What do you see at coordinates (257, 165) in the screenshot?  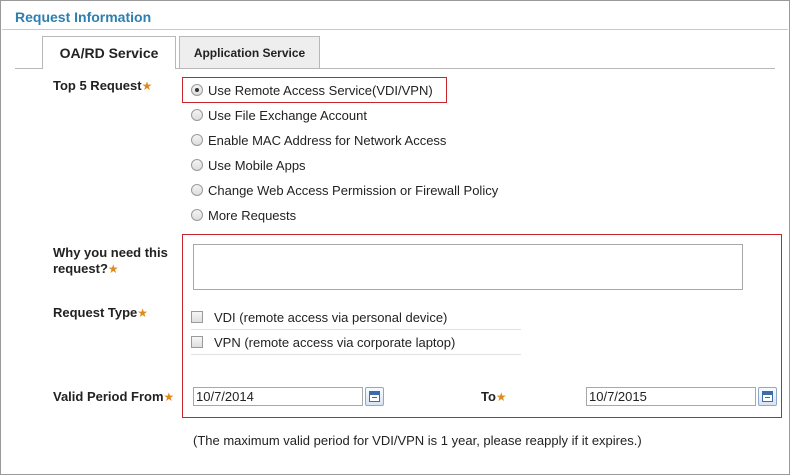 I see `radio-option-label: Use Mobile Apps` at bounding box center [257, 165].